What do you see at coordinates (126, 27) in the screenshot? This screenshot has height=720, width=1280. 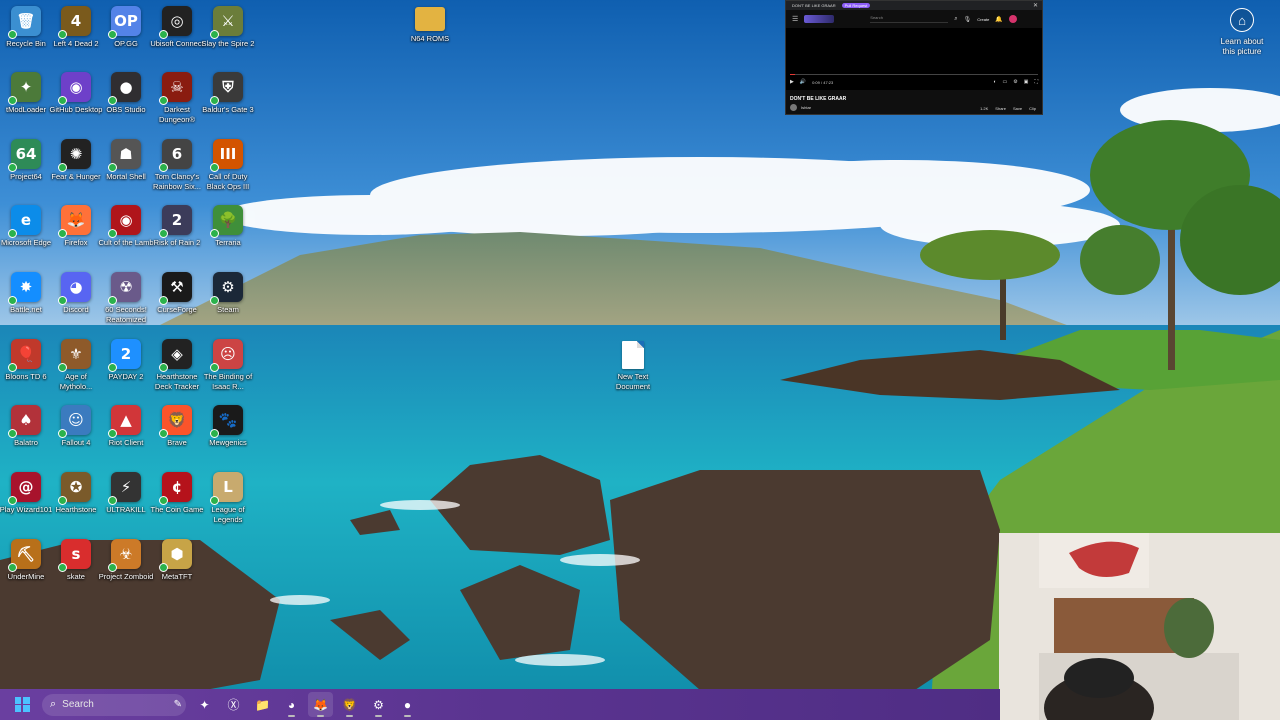 I see `desktop-icon: OP OP.GG` at bounding box center [126, 27].